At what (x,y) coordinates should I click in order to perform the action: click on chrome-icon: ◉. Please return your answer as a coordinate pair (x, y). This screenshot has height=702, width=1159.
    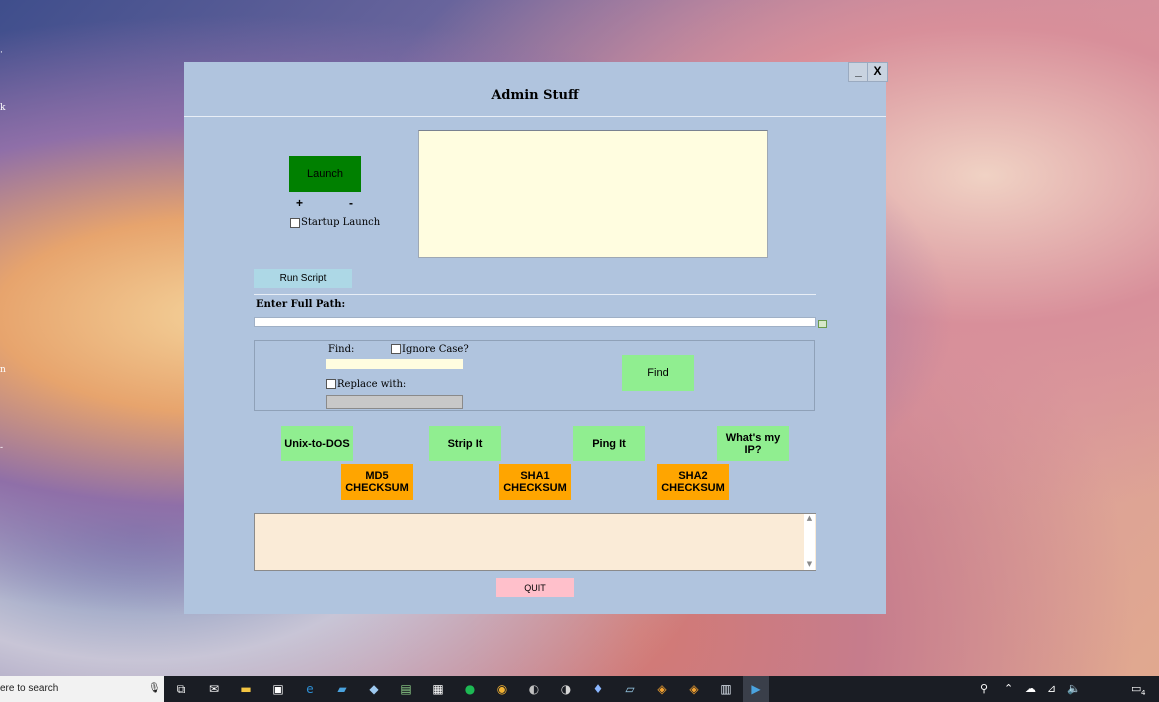
    Looking at the image, I should click on (502, 689).